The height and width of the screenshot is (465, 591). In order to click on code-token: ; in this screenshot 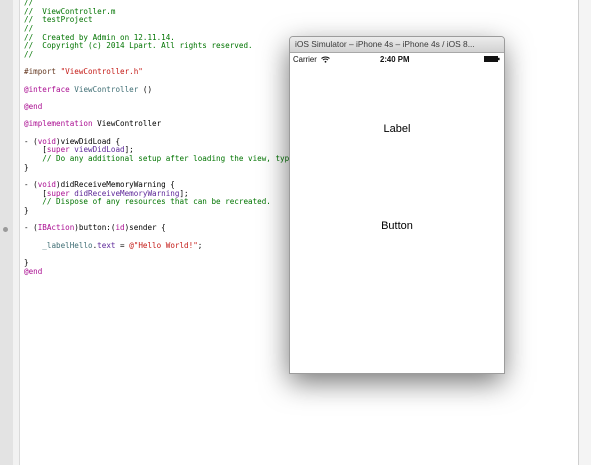, I will do `click(200, 245)`.